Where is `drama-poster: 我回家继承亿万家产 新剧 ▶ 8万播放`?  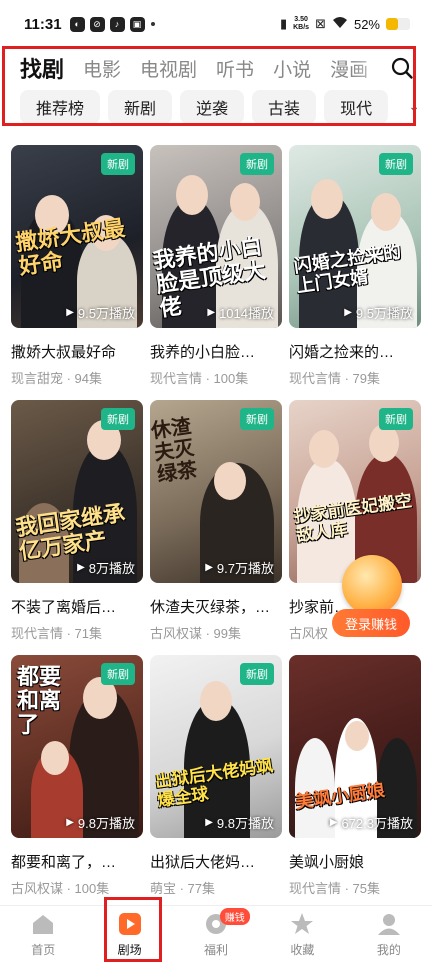
drama-poster: 我回家继承亿万家产 新剧 ▶ 8万播放 is located at coordinates (77, 491).